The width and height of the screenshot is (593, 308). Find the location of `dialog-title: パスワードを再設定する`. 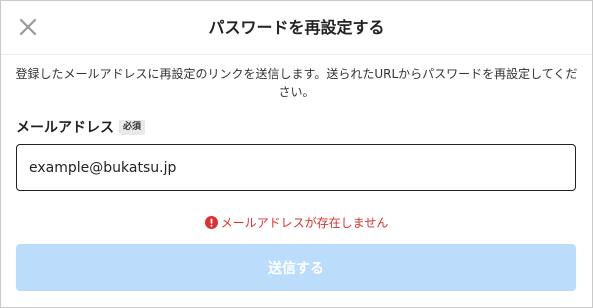

dialog-title: パスワードを再設定する is located at coordinates (296, 27).